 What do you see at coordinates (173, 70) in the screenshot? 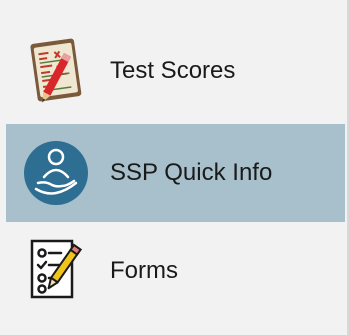
I see `menu-item-label: Test Scores` at bounding box center [173, 70].